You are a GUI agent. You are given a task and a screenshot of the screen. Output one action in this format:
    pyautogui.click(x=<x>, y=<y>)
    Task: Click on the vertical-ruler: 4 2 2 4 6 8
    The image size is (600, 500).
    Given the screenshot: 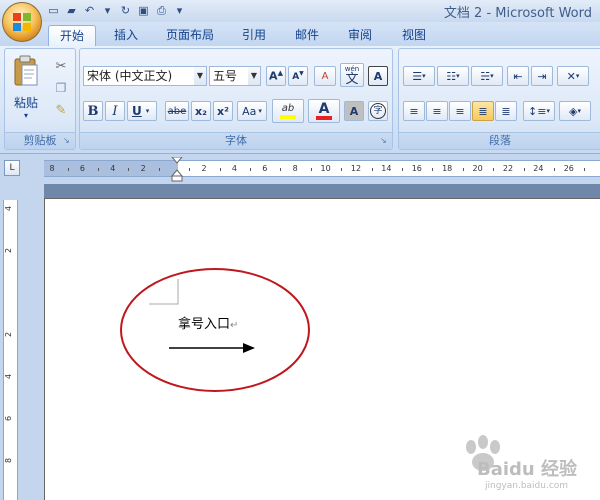 What is the action you would take?
    pyautogui.click(x=10, y=350)
    